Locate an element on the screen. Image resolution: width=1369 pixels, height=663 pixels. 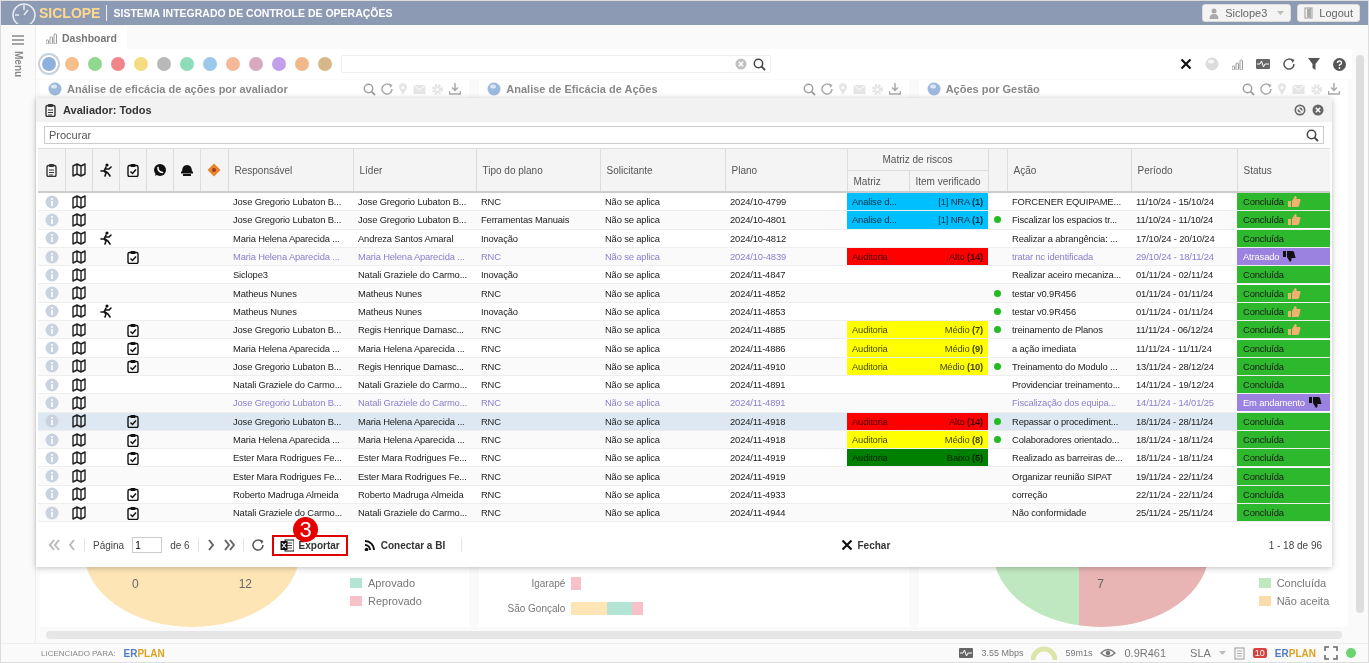
sla-label: SLA is located at coordinates (1200, 653).